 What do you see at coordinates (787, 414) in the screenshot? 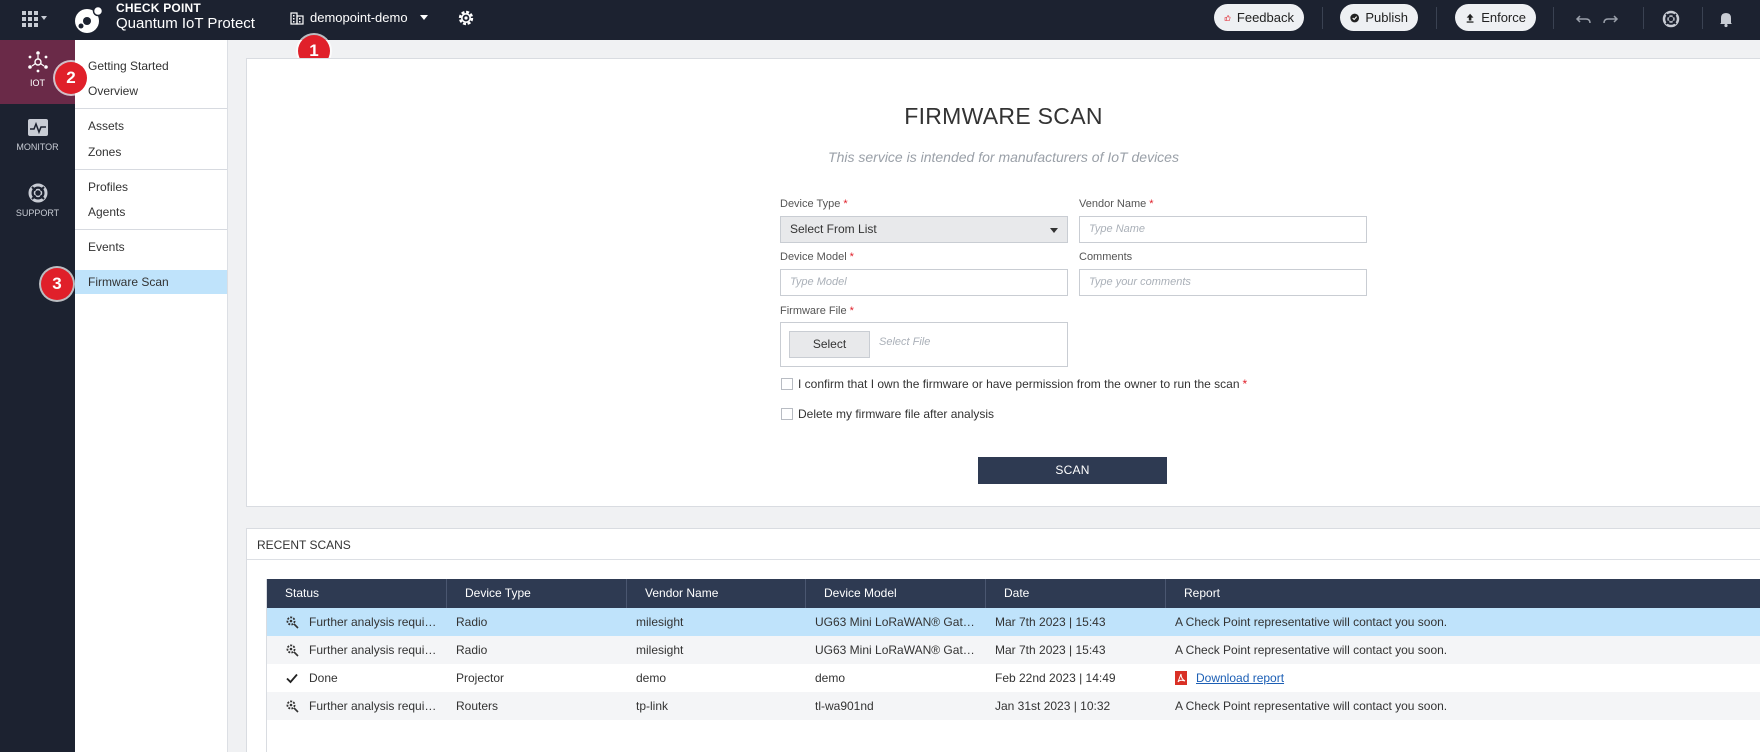
I see `delete-after-analysis-checkbox` at bounding box center [787, 414].